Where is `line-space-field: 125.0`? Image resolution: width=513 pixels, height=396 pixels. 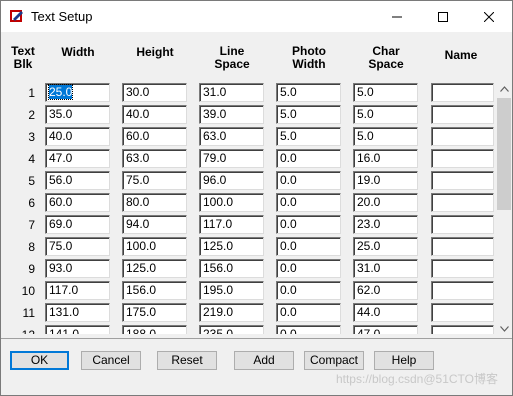 line-space-field: 125.0 is located at coordinates (231, 246).